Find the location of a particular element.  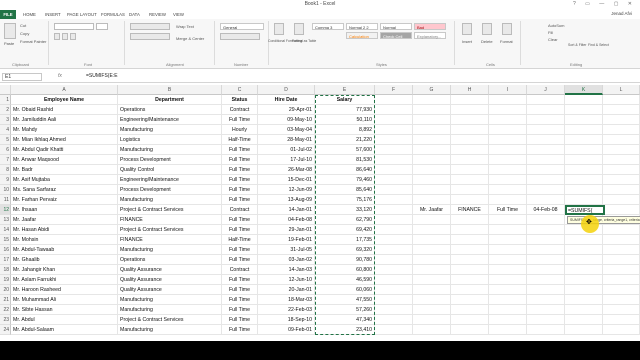

table-cell: Mr. Haroon Rasheed is located at coordinates (64, 290).